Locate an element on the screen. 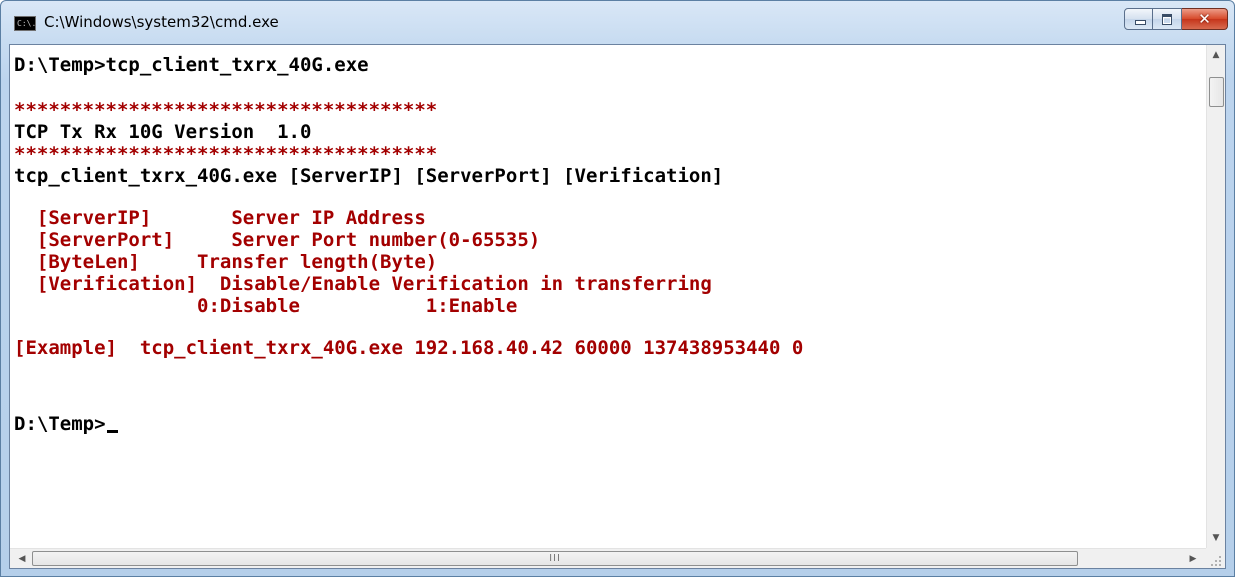  console-line: 0:Disable 1:Enable is located at coordinates (266, 306).